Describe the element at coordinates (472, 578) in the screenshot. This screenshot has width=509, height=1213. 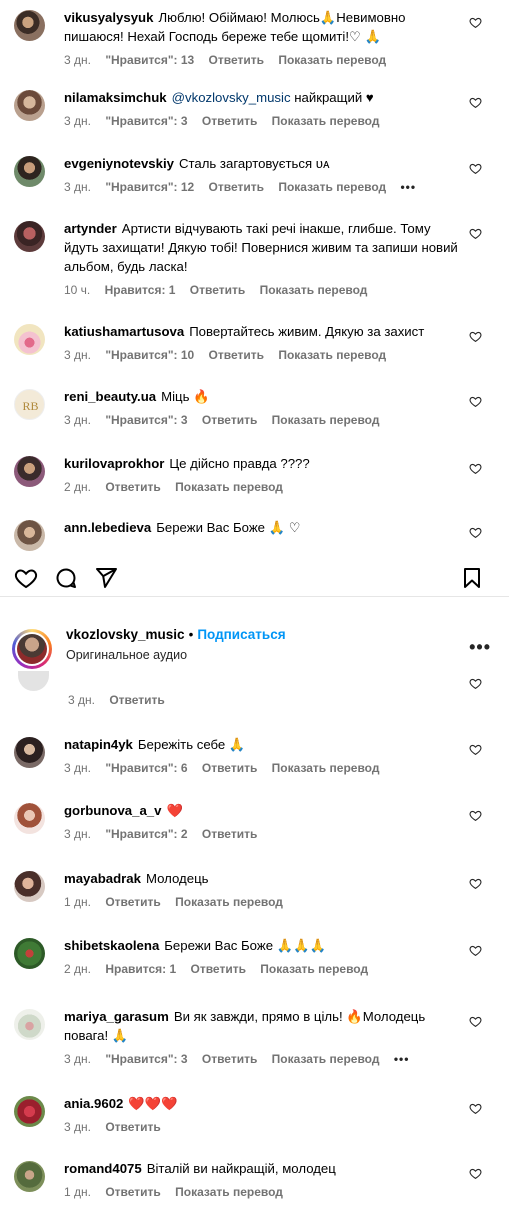
I see `bookmark-icon` at that location.